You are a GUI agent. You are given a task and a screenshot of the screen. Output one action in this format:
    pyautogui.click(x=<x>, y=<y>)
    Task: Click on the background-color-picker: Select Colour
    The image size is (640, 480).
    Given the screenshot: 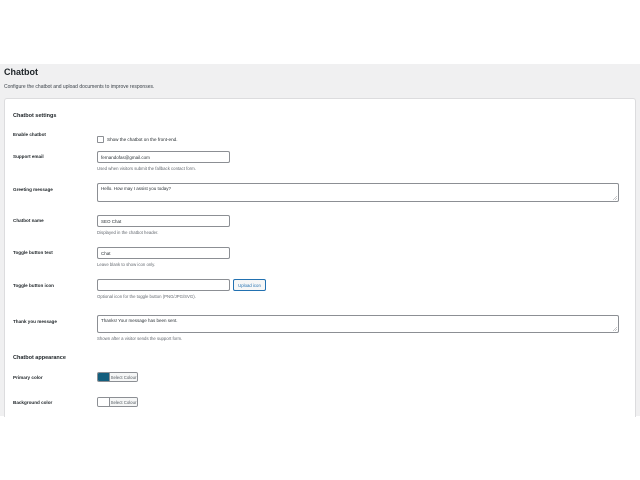 What is the action you would take?
    pyautogui.click(x=117, y=402)
    